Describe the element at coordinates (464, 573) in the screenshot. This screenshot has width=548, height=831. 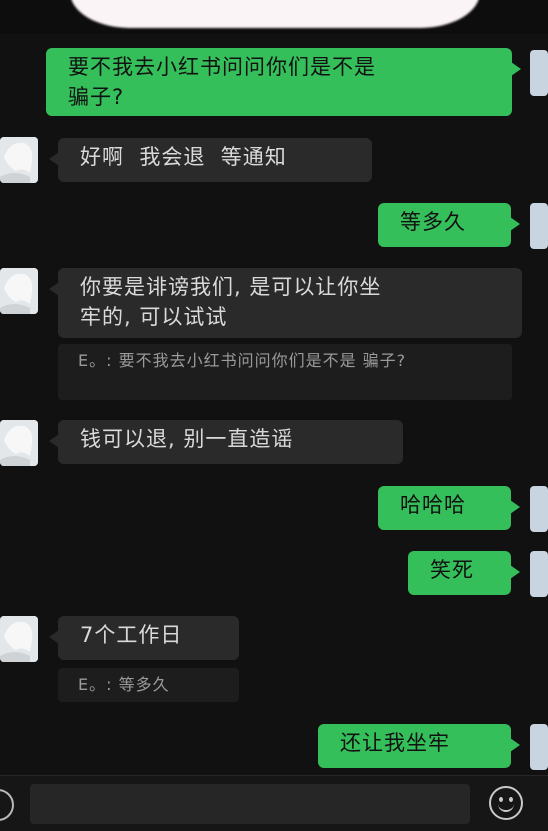
I see `message-bubble-outgoing: 笑死` at that location.